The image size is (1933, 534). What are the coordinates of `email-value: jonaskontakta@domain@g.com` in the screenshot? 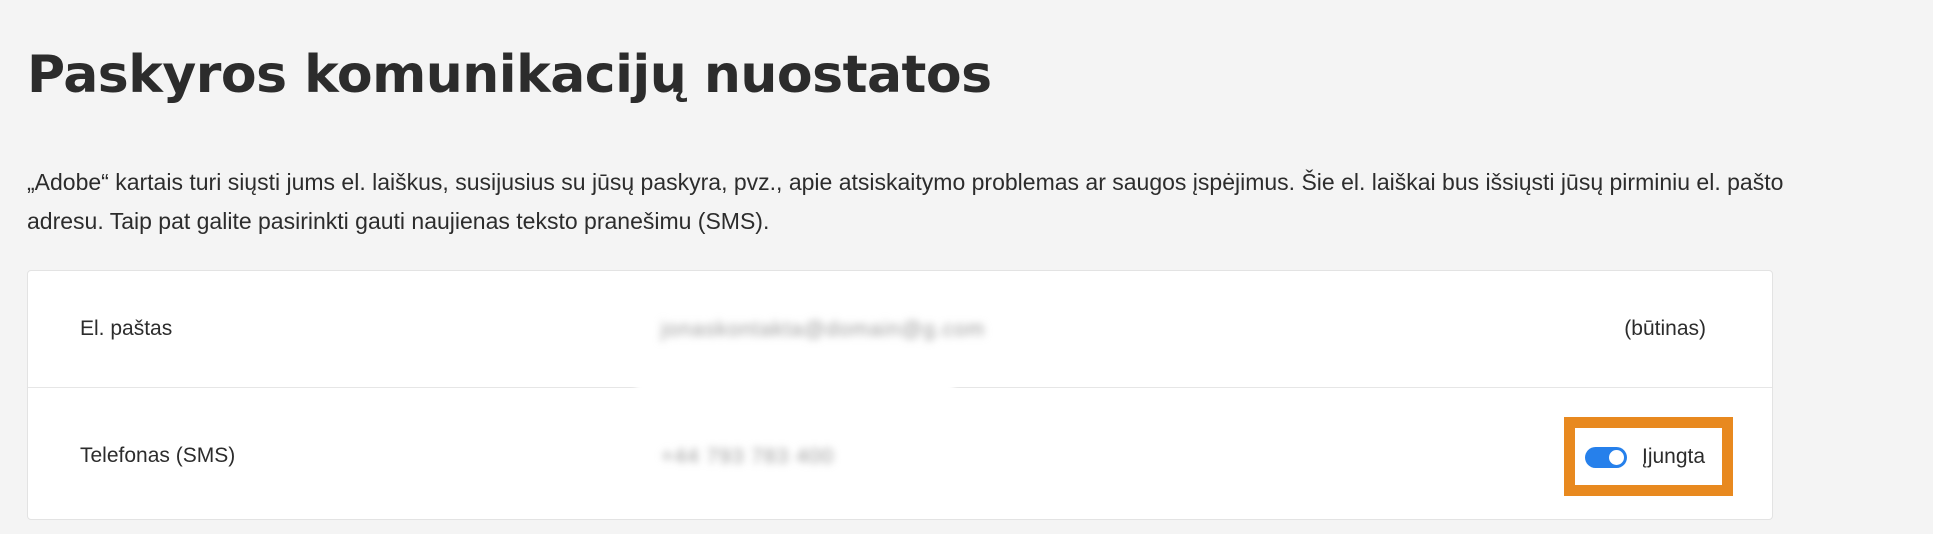 It's located at (823, 329).